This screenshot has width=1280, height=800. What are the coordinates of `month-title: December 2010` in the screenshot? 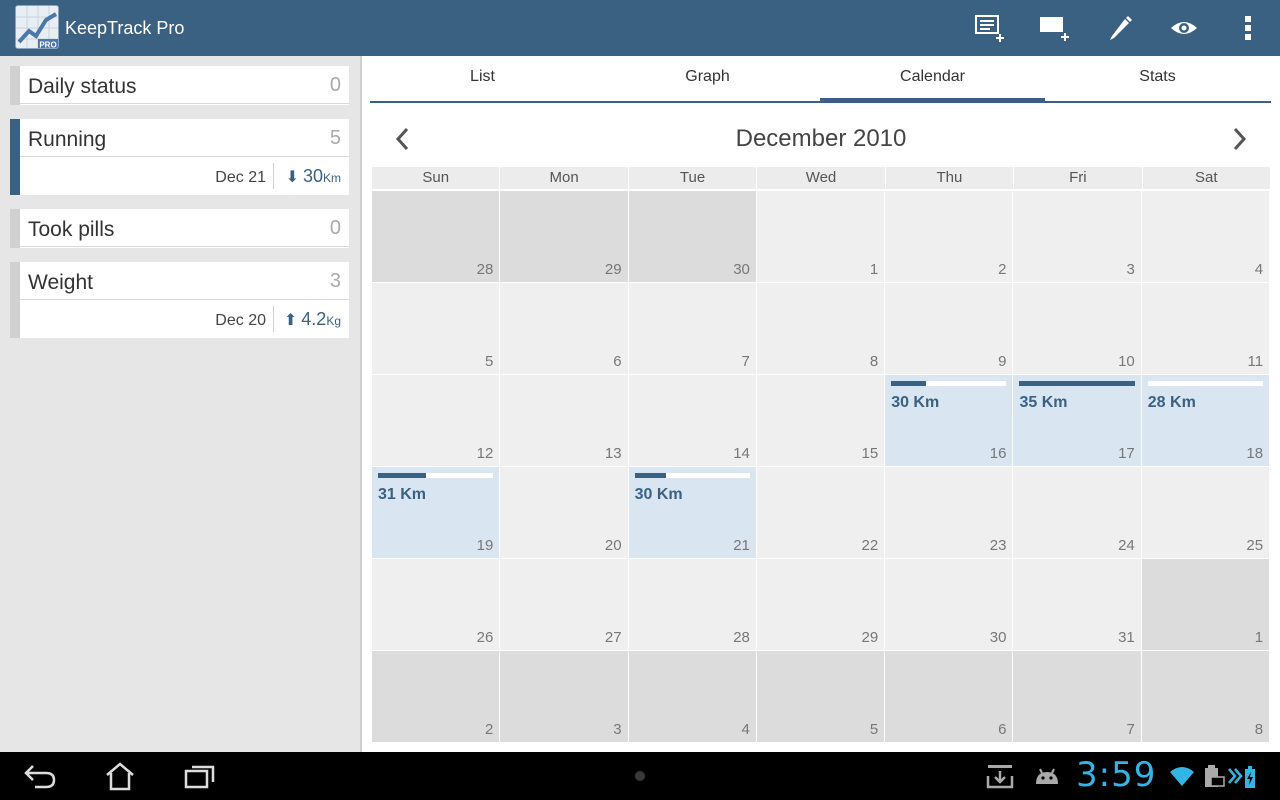 It's located at (821, 138).